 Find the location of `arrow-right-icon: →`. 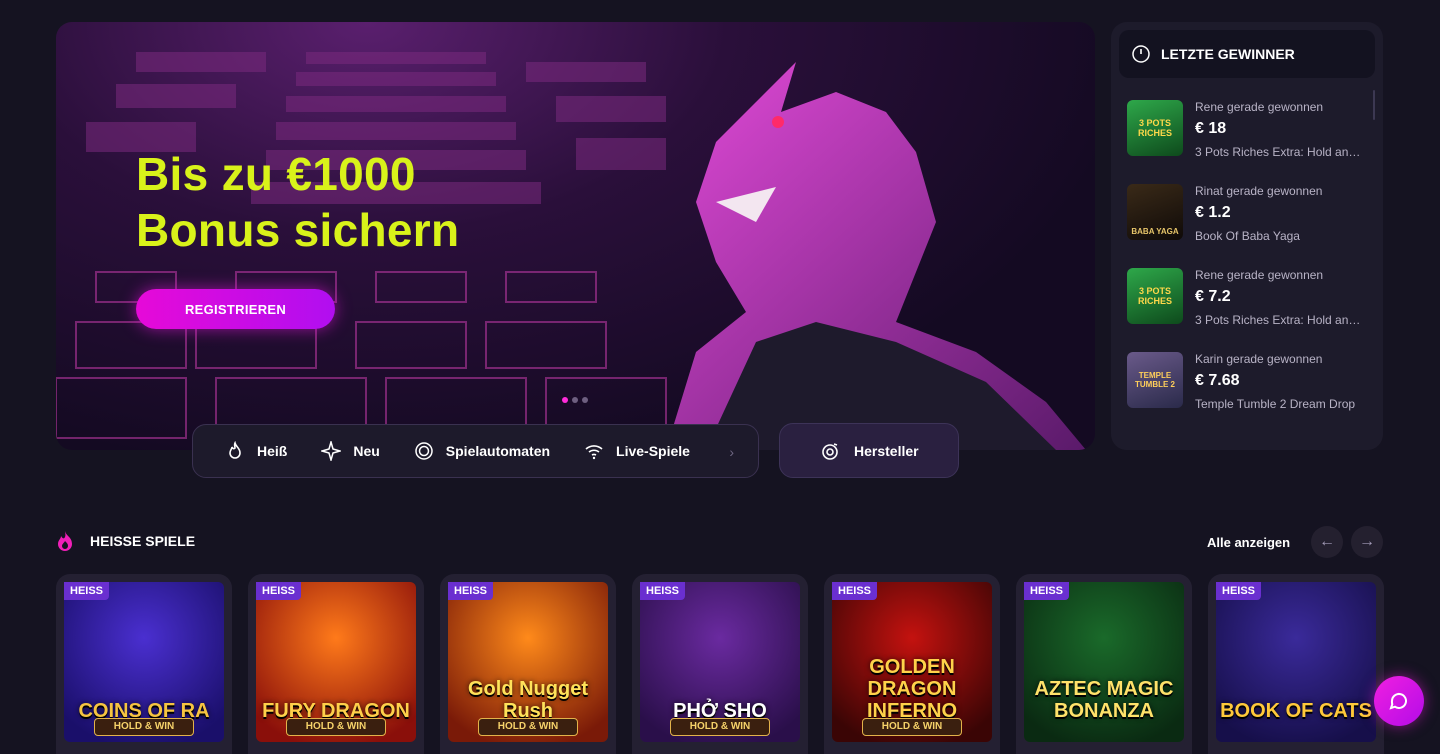

arrow-right-icon: → is located at coordinates (1367, 542).